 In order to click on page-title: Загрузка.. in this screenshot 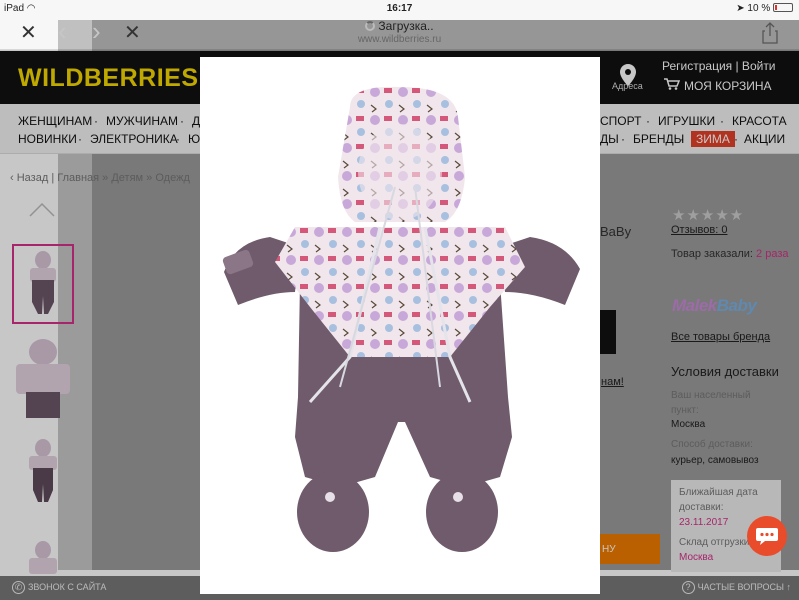, I will do `click(406, 26)`.